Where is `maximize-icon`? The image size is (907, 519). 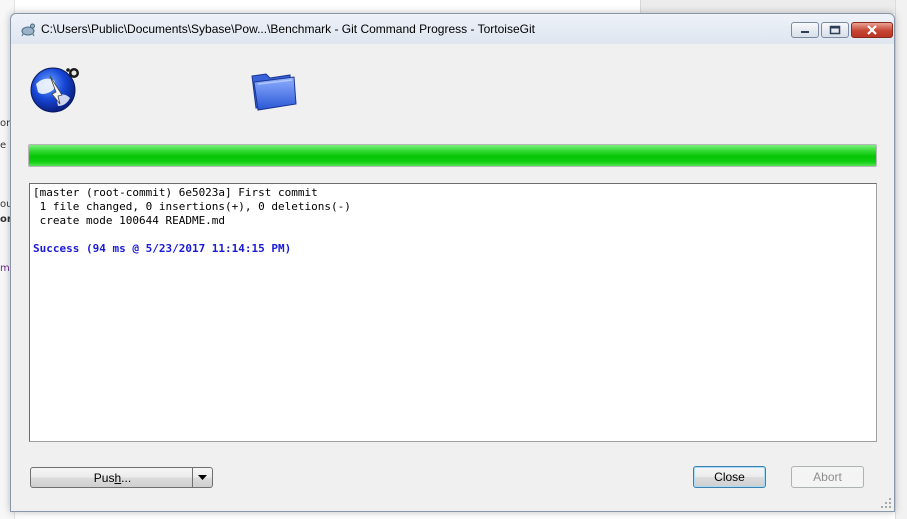 maximize-icon is located at coordinates (835, 30).